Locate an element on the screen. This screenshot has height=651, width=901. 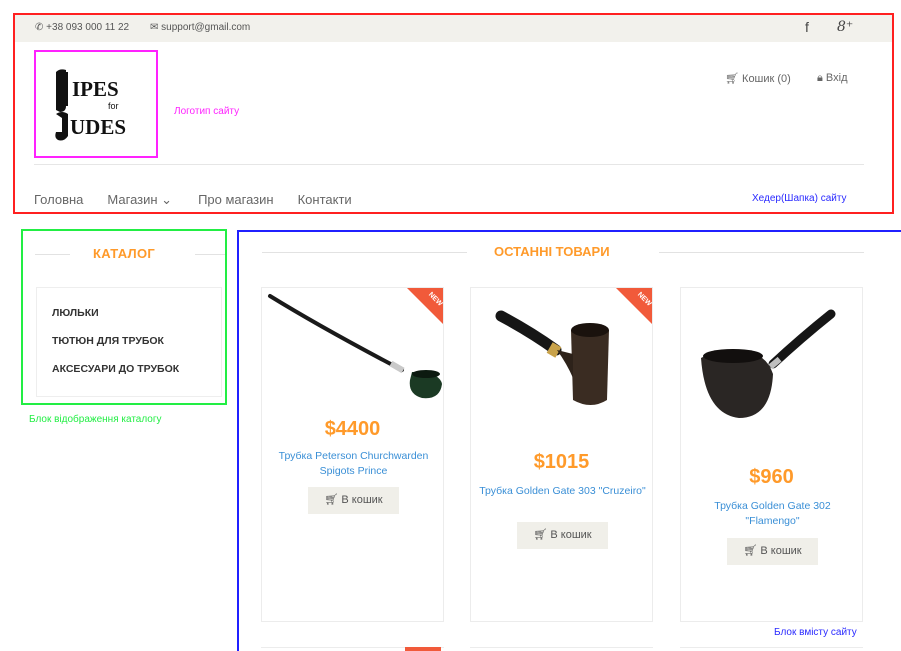
new-badge-partial is located at coordinates (423, 649).